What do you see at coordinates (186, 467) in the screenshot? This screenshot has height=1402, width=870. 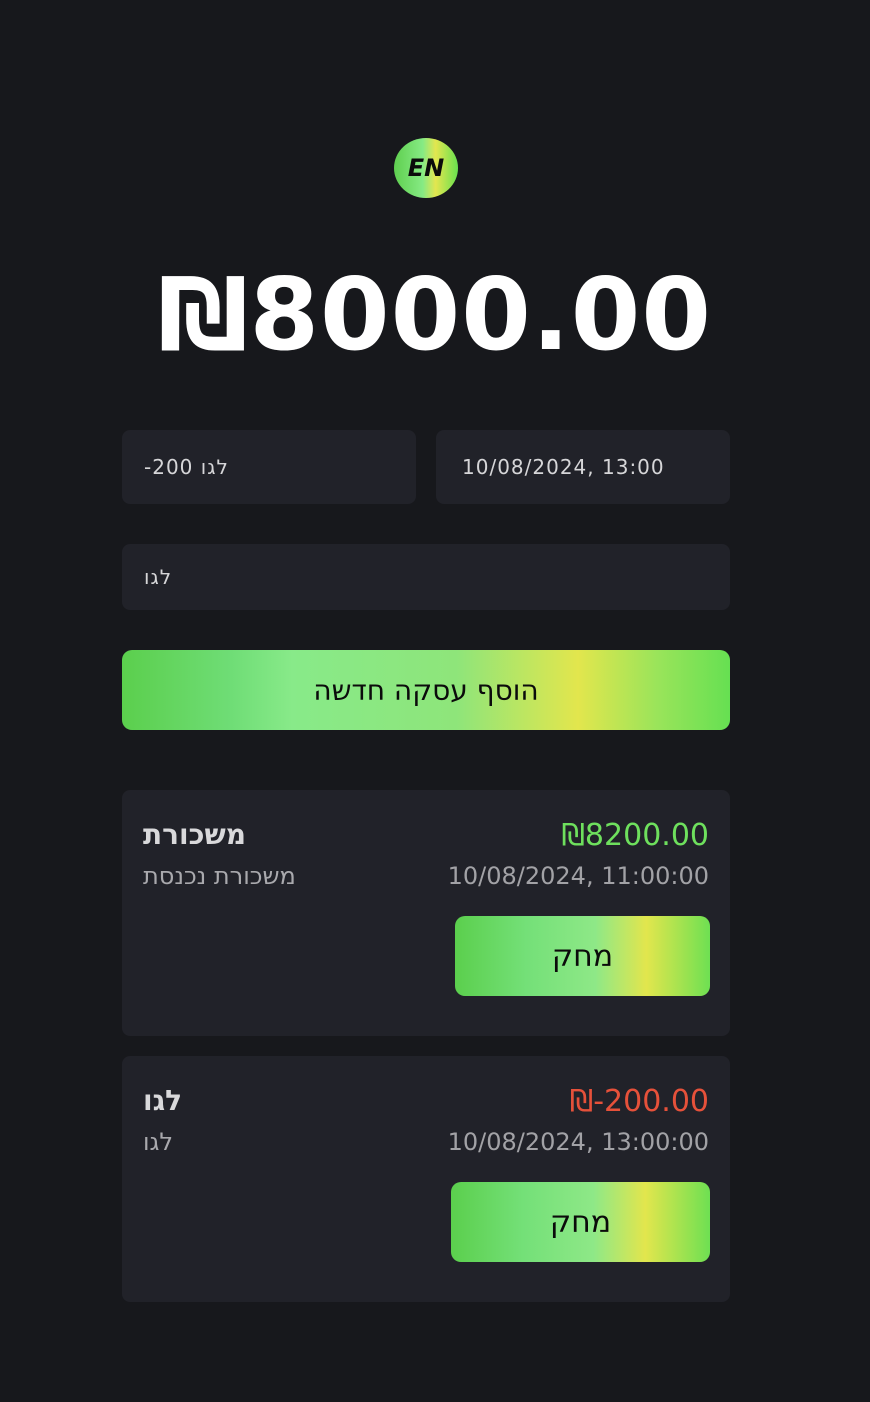 I see `amount-input-value: -200 לגו` at bounding box center [186, 467].